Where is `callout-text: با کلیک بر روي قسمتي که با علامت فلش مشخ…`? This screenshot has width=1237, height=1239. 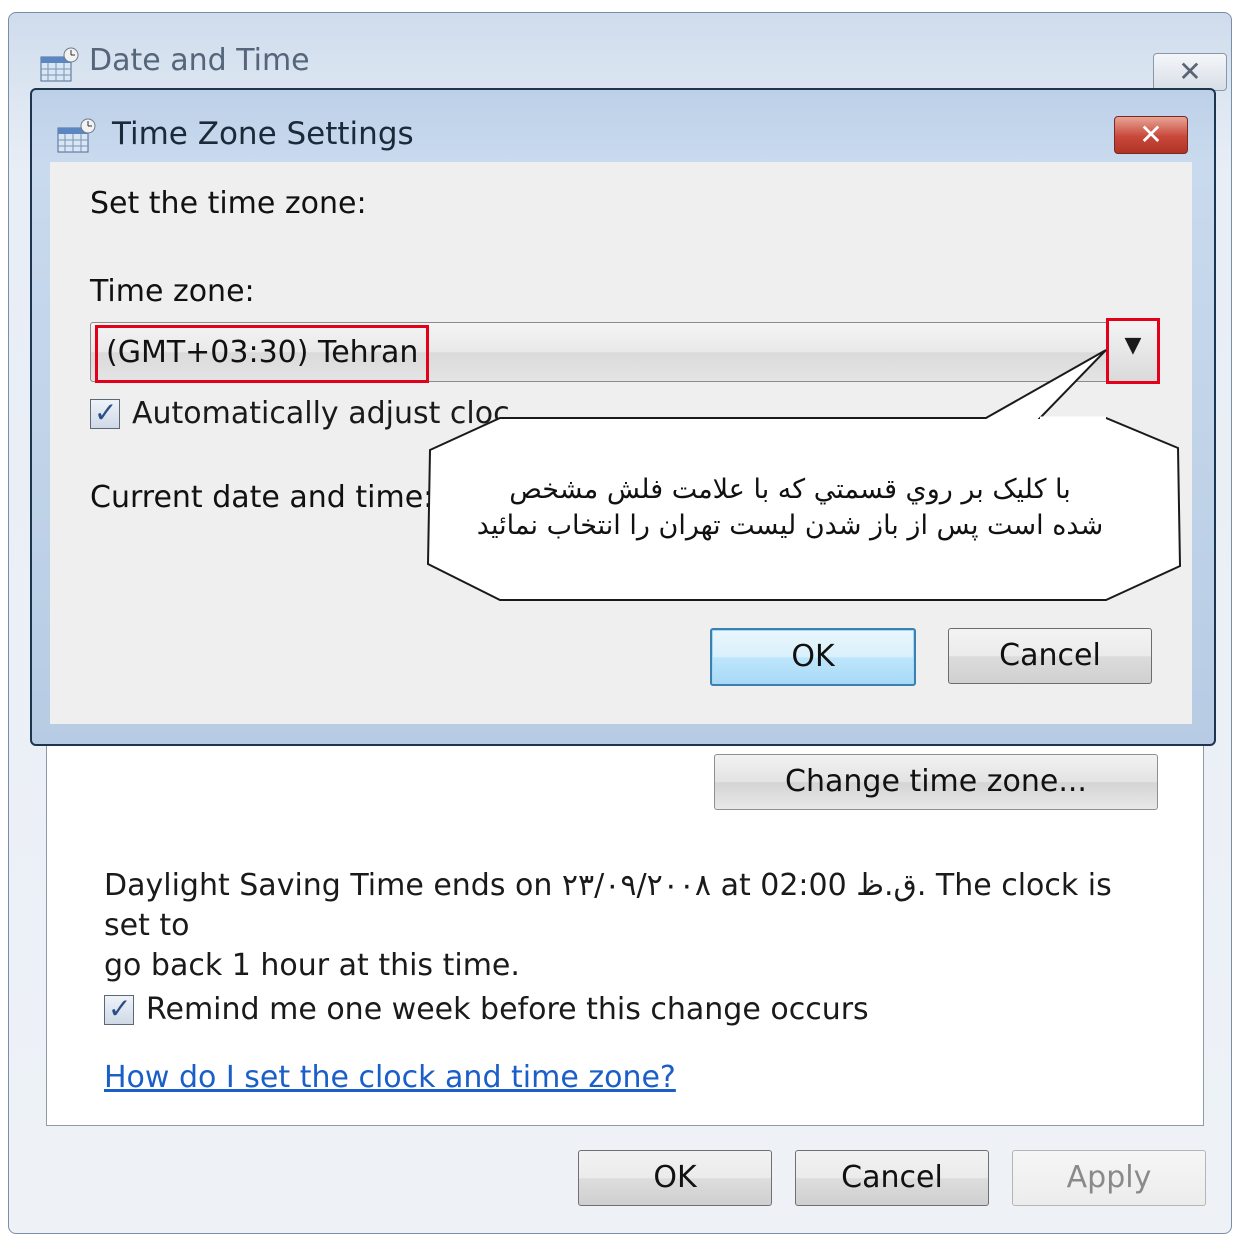 callout-text: با کلیک بر روي قسمتي که با علامت فلش مشخ… is located at coordinates (790, 508).